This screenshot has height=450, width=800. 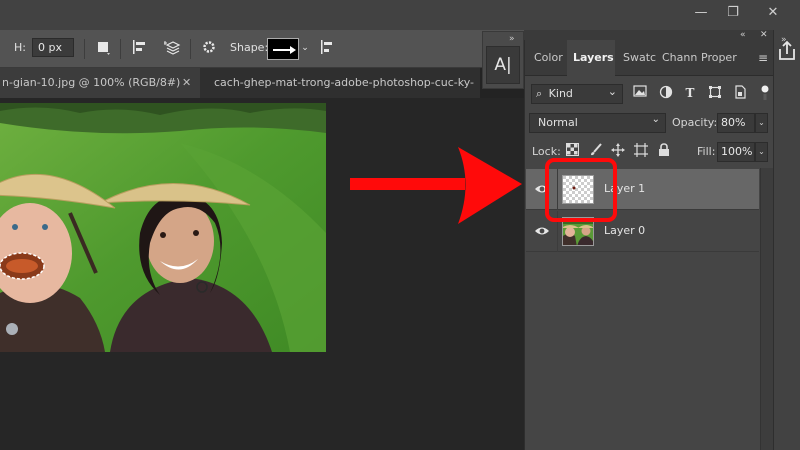 I want to click on close-icon: ✕, so click(x=186, y=83).